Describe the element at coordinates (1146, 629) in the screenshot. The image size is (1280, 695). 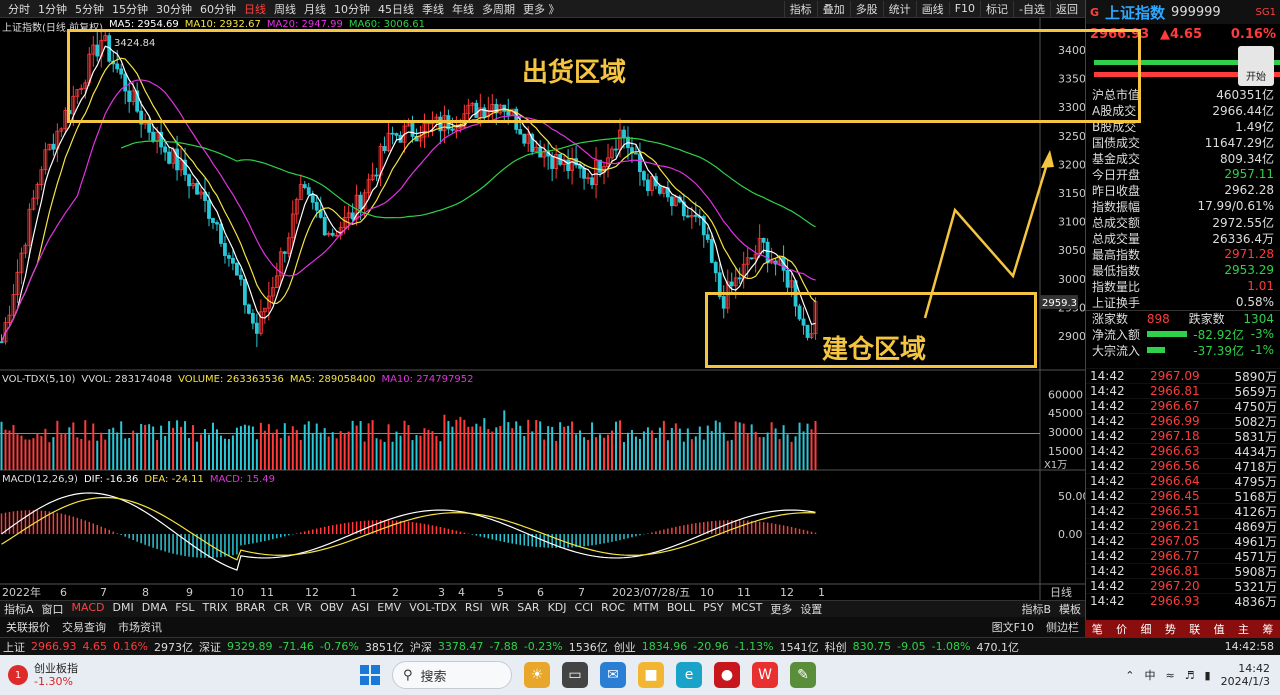
I see `quote-tab: 细` at that location.